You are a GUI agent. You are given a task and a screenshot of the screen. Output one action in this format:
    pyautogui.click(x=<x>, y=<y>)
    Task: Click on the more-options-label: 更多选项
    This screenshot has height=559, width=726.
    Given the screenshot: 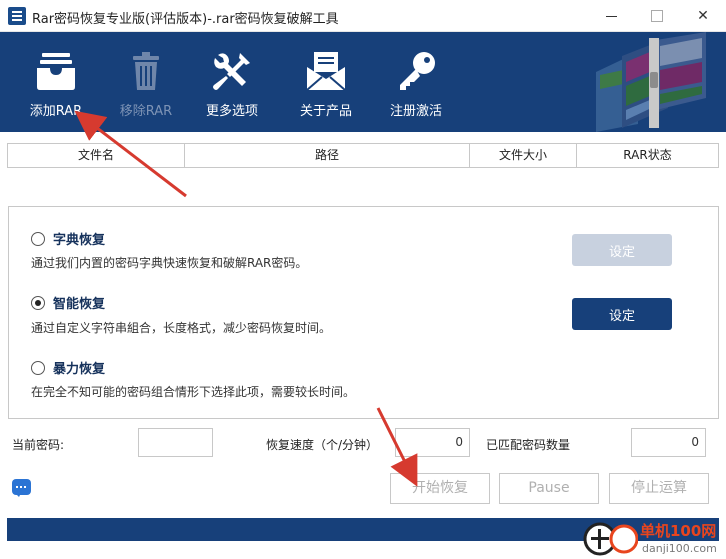 What is the action you would take?
    pyautogui.click(x=231, y=111)
    